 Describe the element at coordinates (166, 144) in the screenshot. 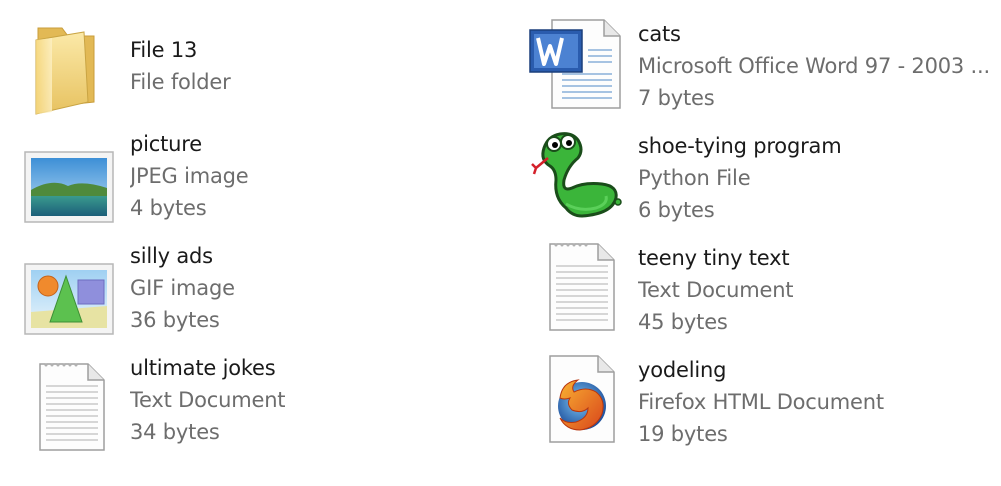

I see `file-name: picture` at that location.